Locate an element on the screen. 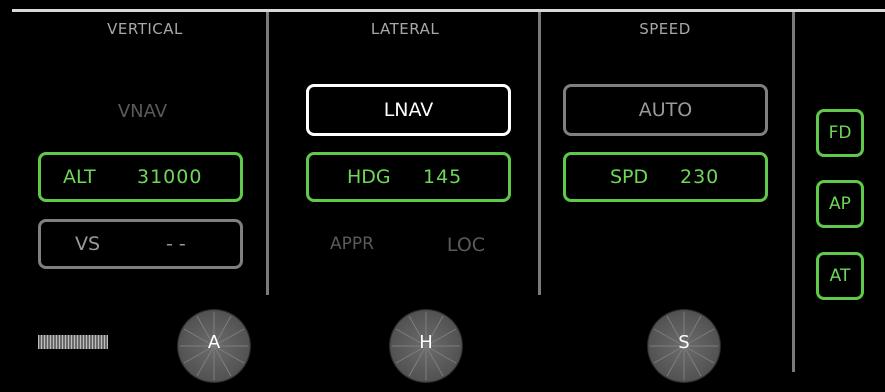 The image size is (885, 392). lnav-label: LNAV is located at coordinates (408, 110).